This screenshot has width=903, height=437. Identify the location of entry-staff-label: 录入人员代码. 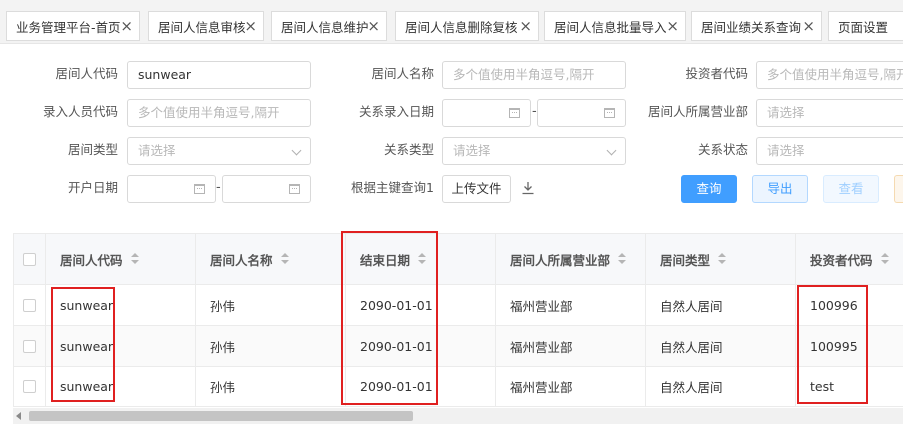
(80, 111).